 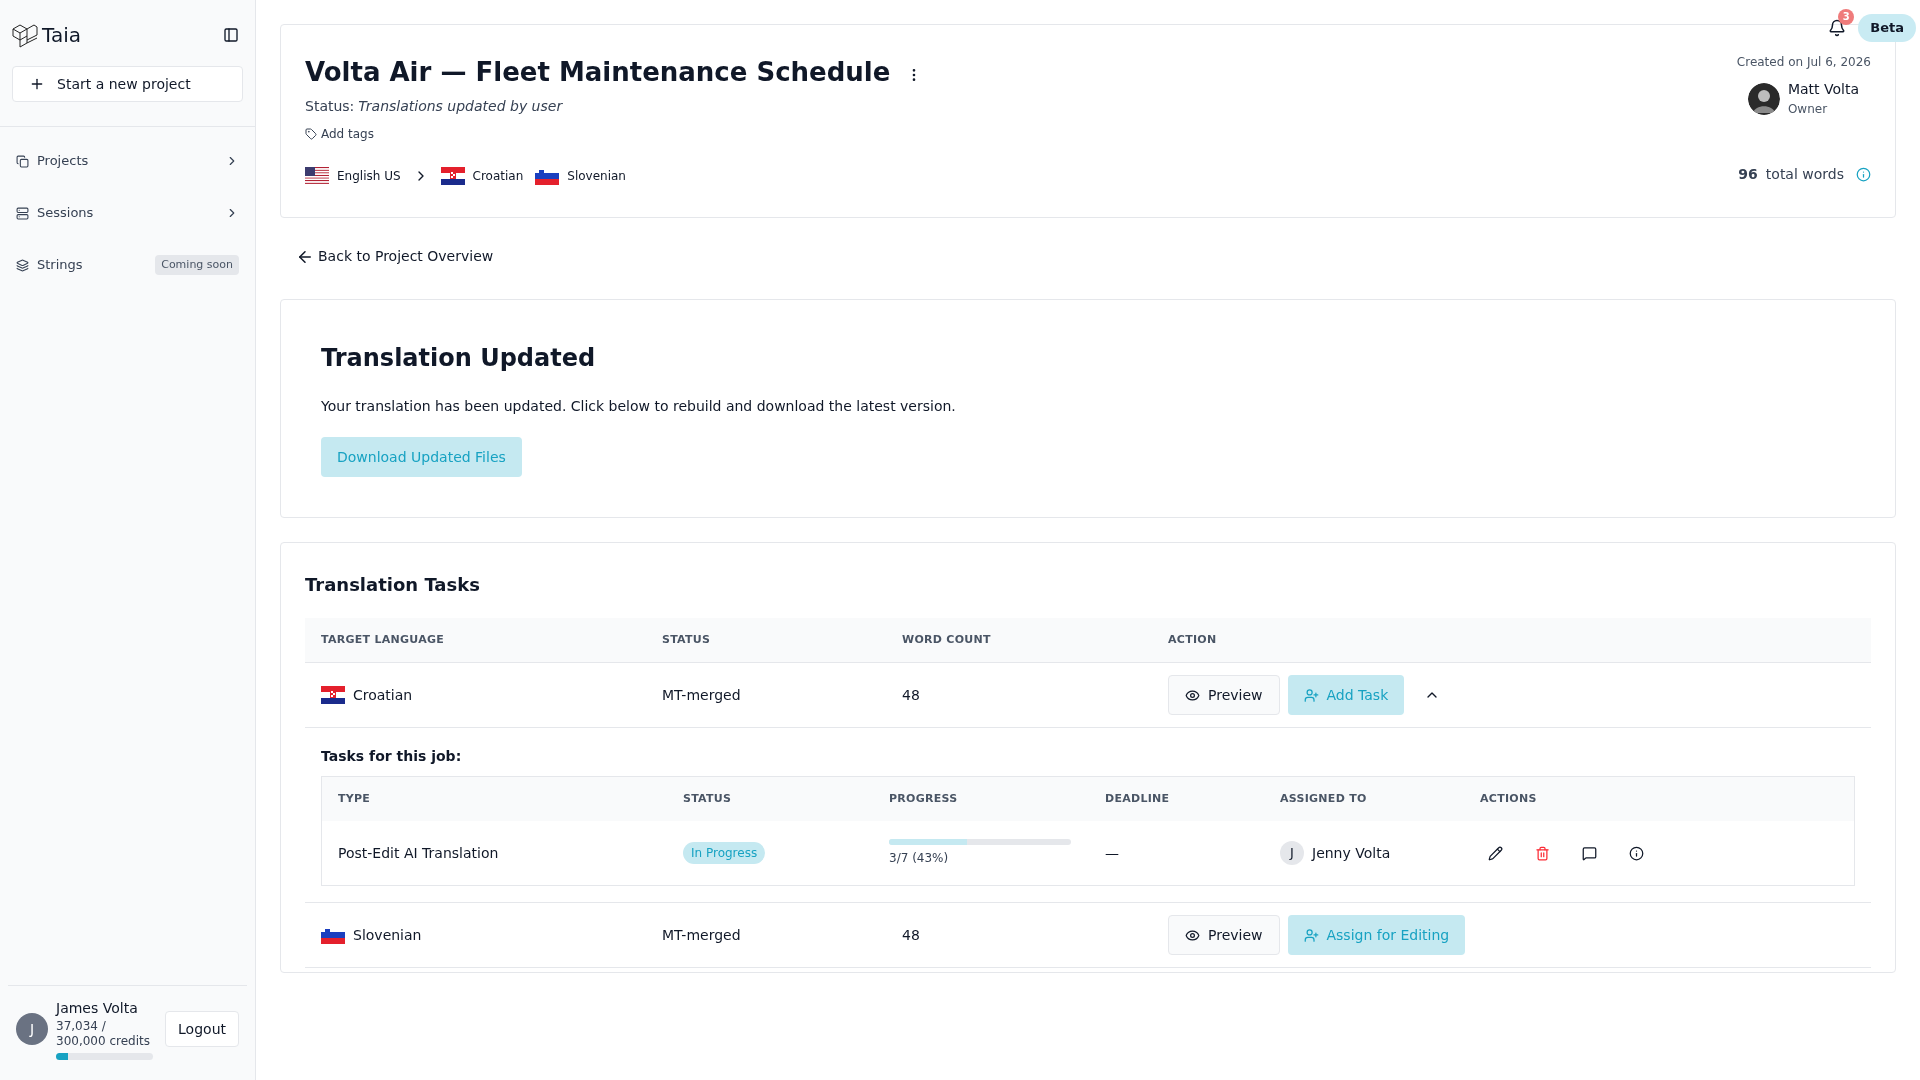 I want to click on target-language: Croatian, so click(x=498, y=176).